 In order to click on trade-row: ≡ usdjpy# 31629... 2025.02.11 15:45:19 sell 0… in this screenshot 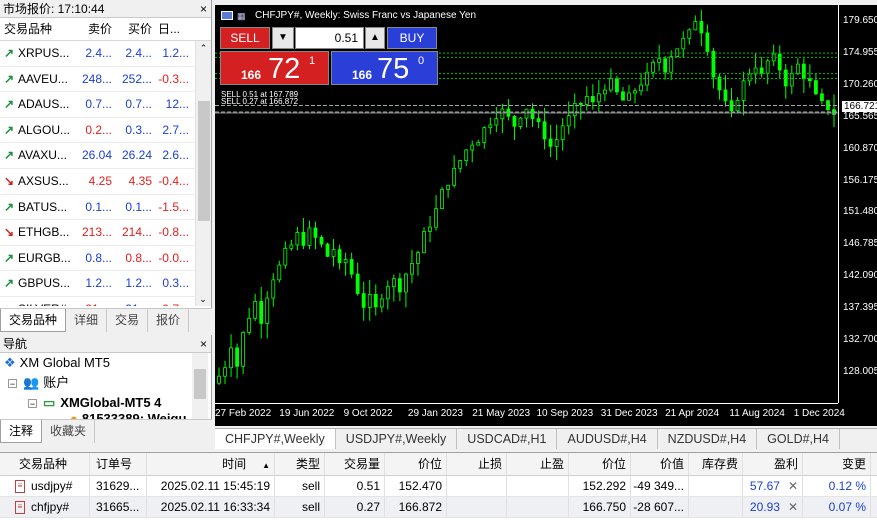, I will do `click(438, 486)`.